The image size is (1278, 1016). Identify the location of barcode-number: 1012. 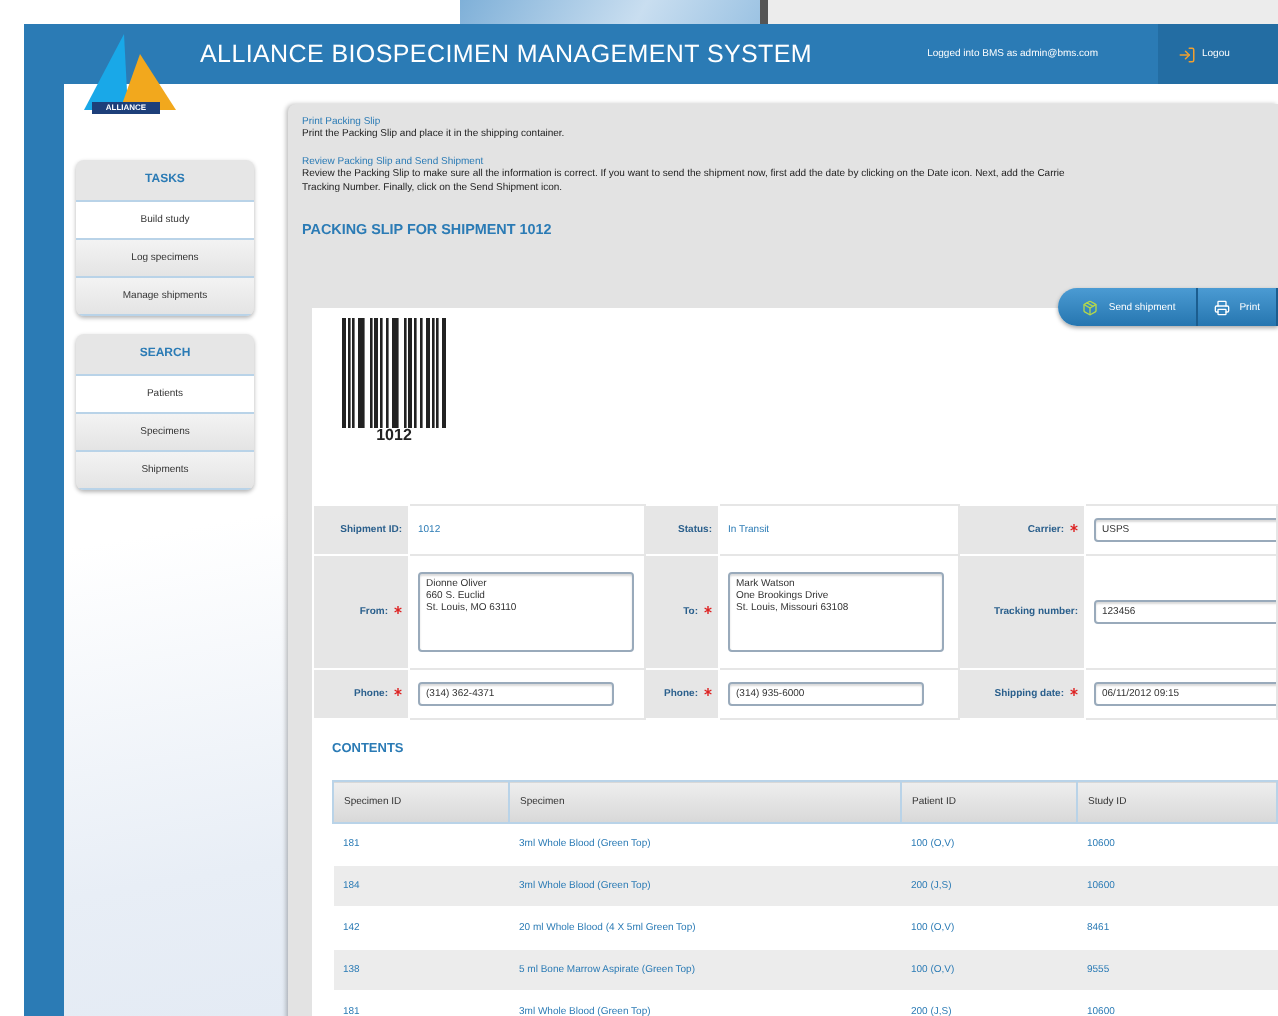
(394, 436).